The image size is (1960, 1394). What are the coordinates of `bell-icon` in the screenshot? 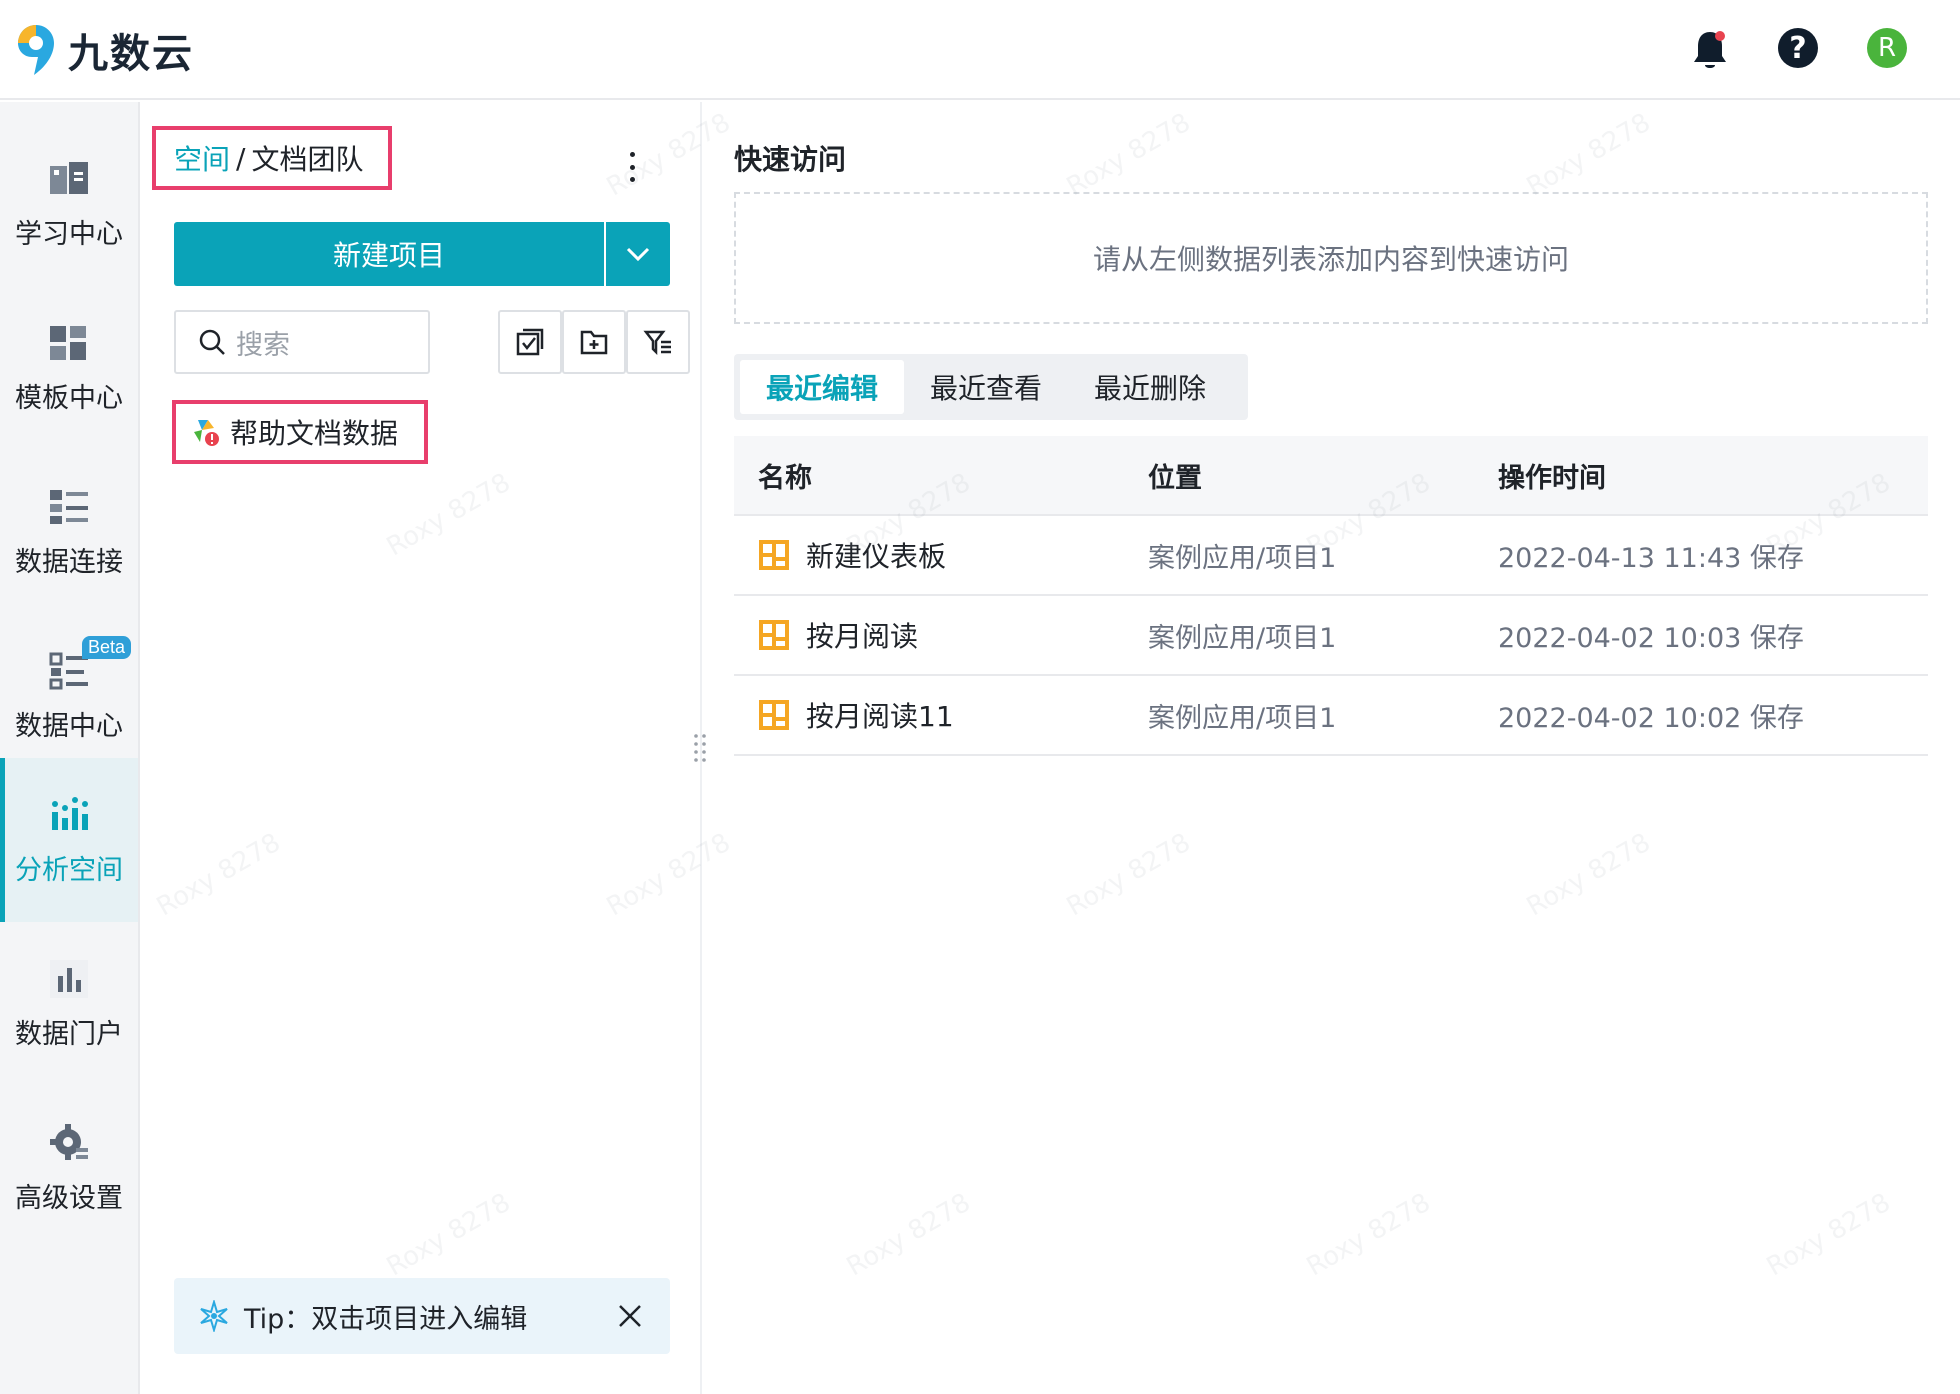 It's located at (1710, 49).